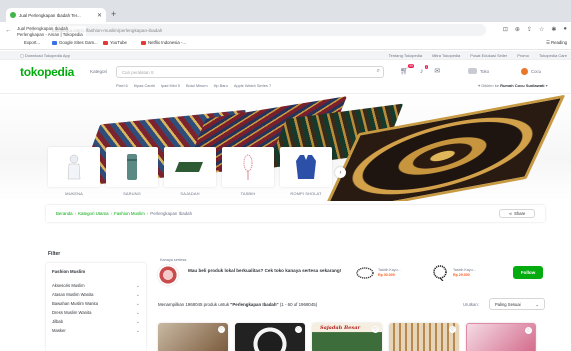 Image resolution: width=571 pixels, height=351 pixels. What do you see at coordinates (96, 312) in the screenshot?
I see `filter-item: Dress Muslim Wanita ⌄` at bounding box center [96, 312].